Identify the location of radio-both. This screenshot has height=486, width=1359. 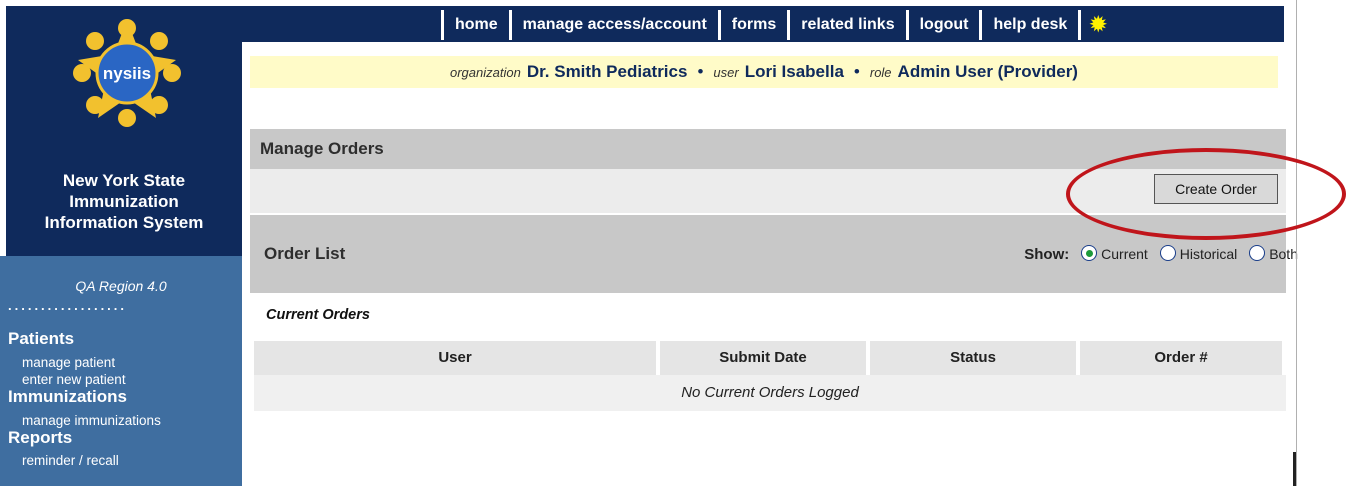
(1257, 253).